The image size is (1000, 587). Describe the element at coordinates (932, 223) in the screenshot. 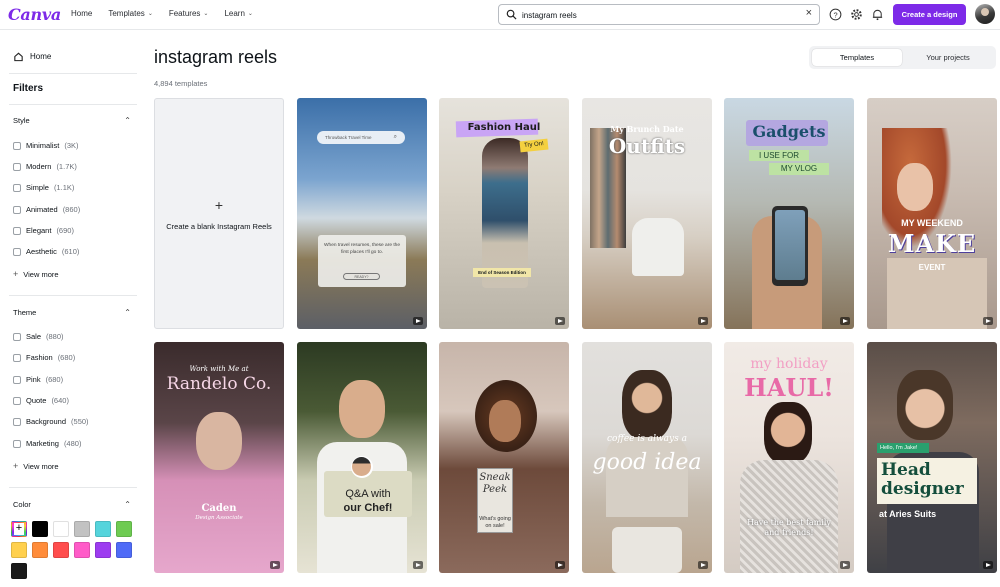

I see `card-text: MY WEEKEND` at that location.